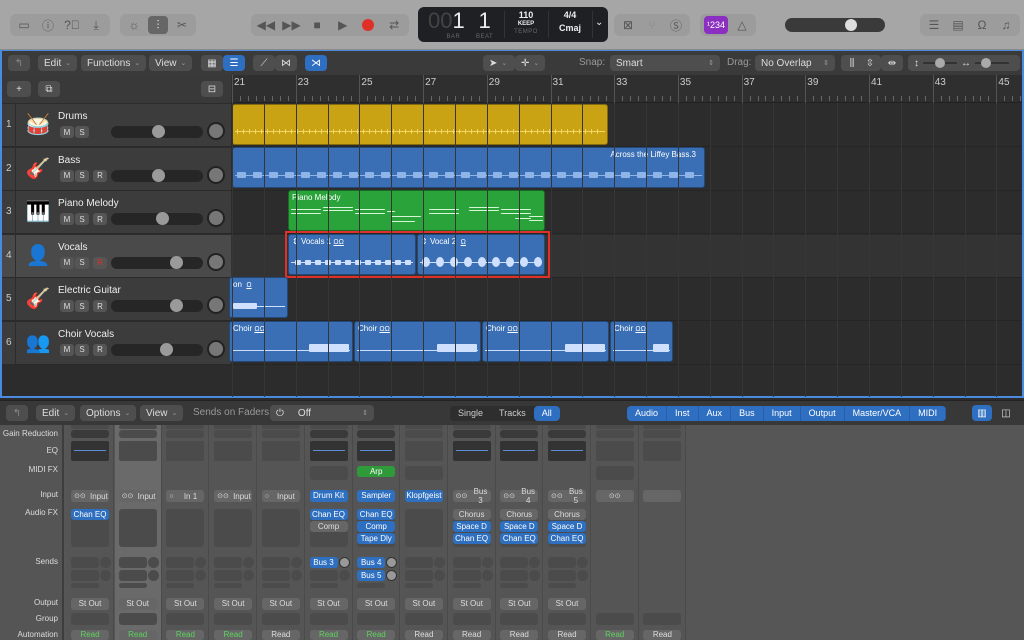 Image resolution: width=1024 pixels, height=640 pixels. What do you see at coordinates (782, 413) in the screenshot?
I see `filter-input: Input` at bounding box center [782, 413].